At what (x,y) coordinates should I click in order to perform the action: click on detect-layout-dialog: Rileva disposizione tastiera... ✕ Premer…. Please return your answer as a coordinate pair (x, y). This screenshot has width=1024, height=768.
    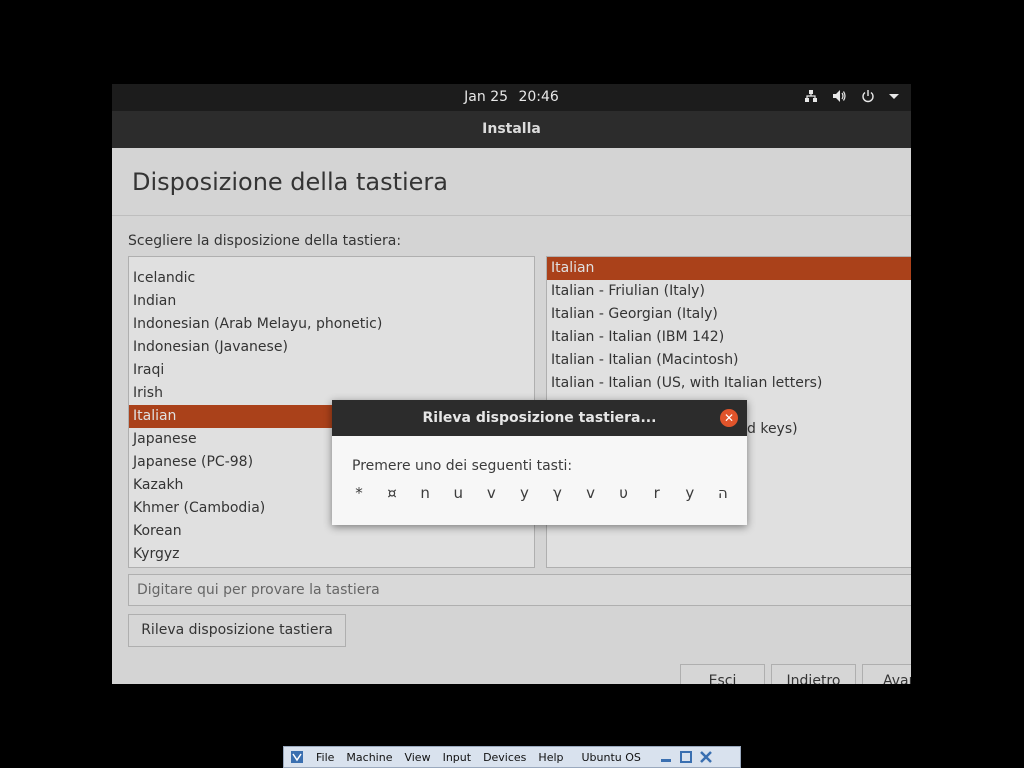
    Looking at the image, I should click on (539, 462).